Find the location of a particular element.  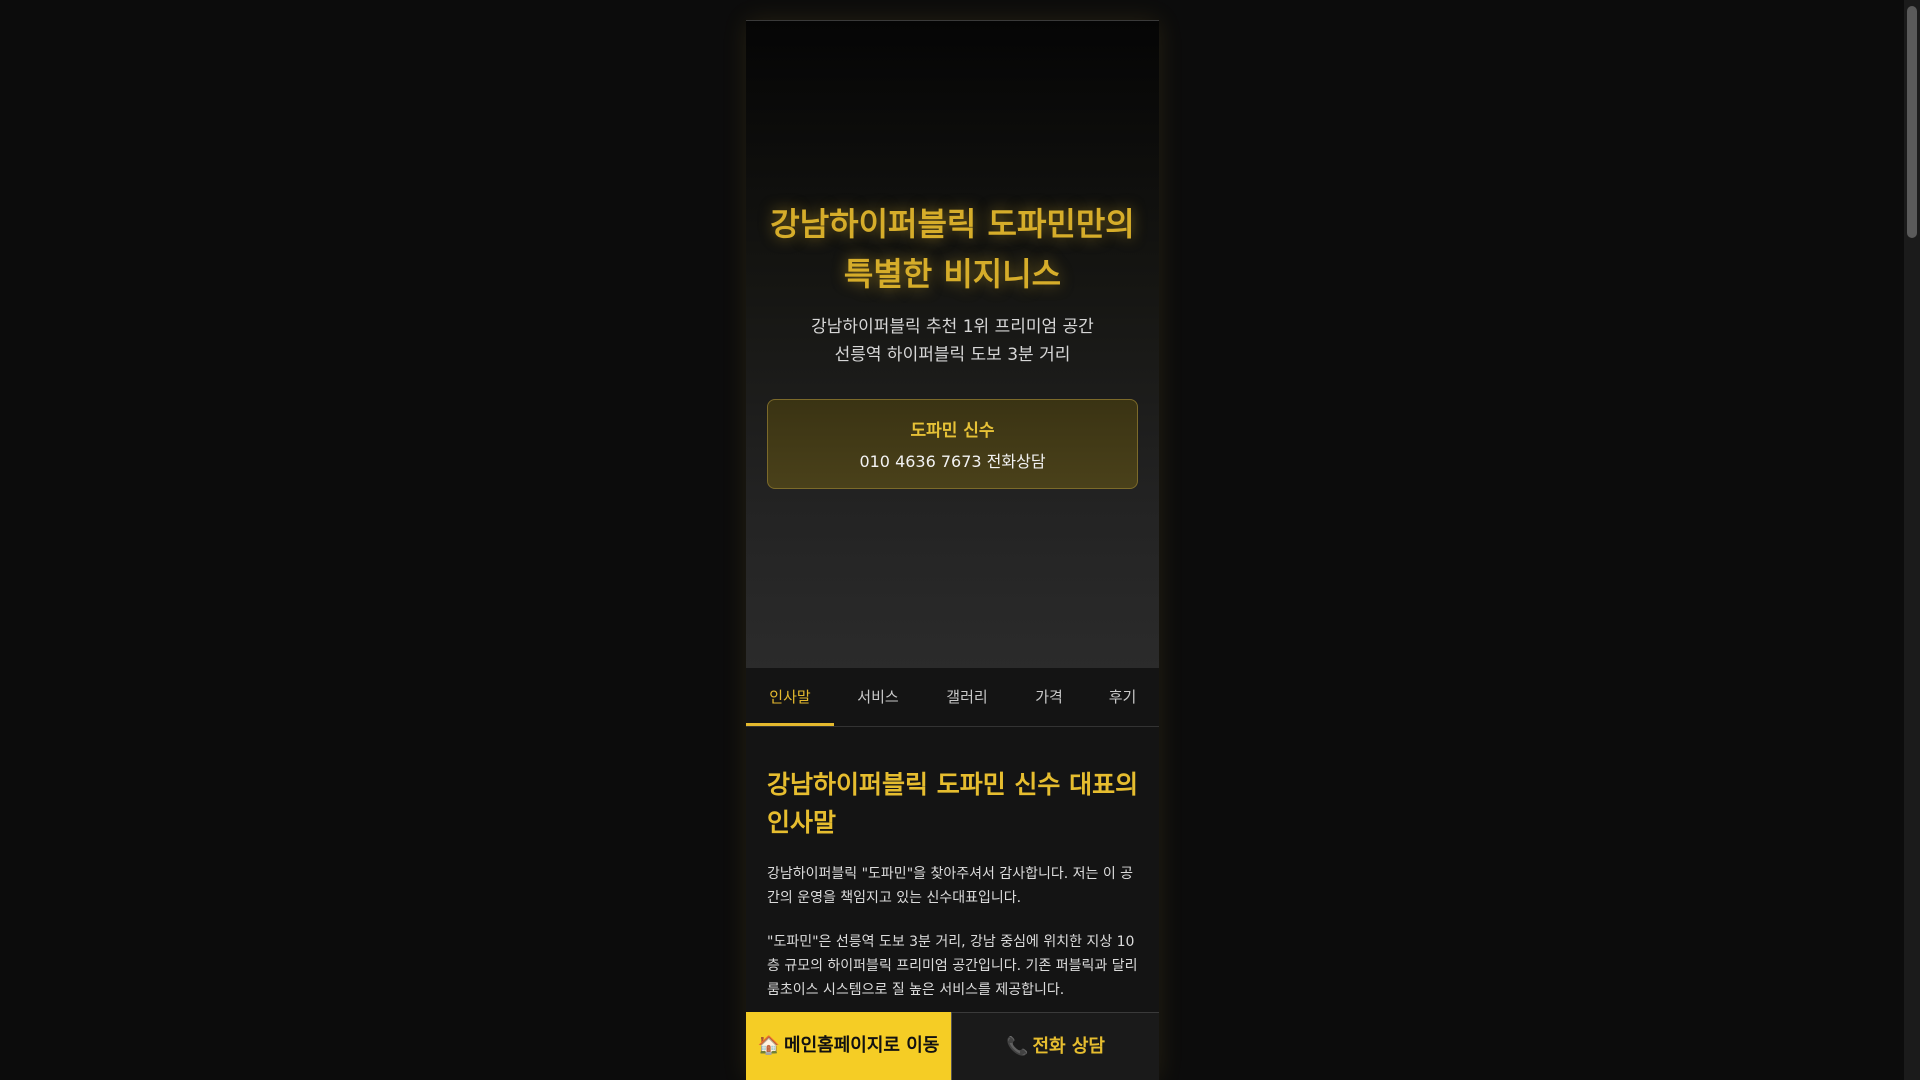

section-tabs: 인사말 서비스 갤러리 가격 후기 is located at coordinates (952, 697).